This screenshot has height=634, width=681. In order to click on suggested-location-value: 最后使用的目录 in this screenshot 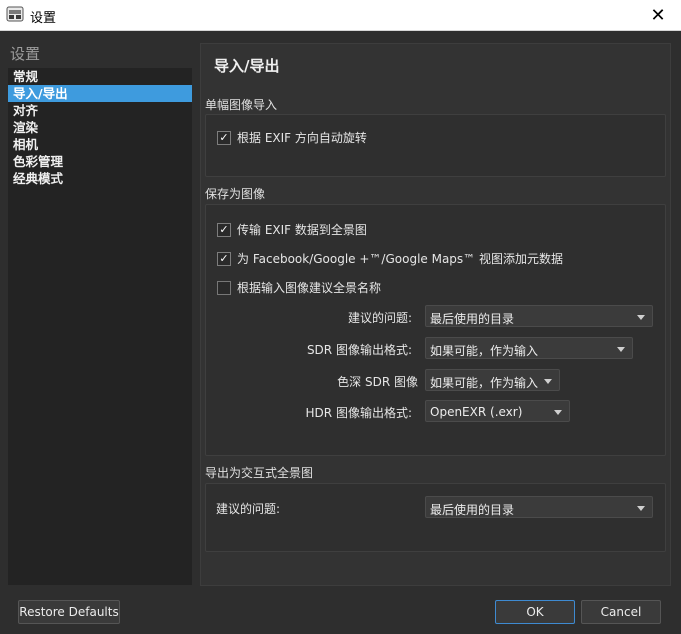, I will do `click(472, 319)`.